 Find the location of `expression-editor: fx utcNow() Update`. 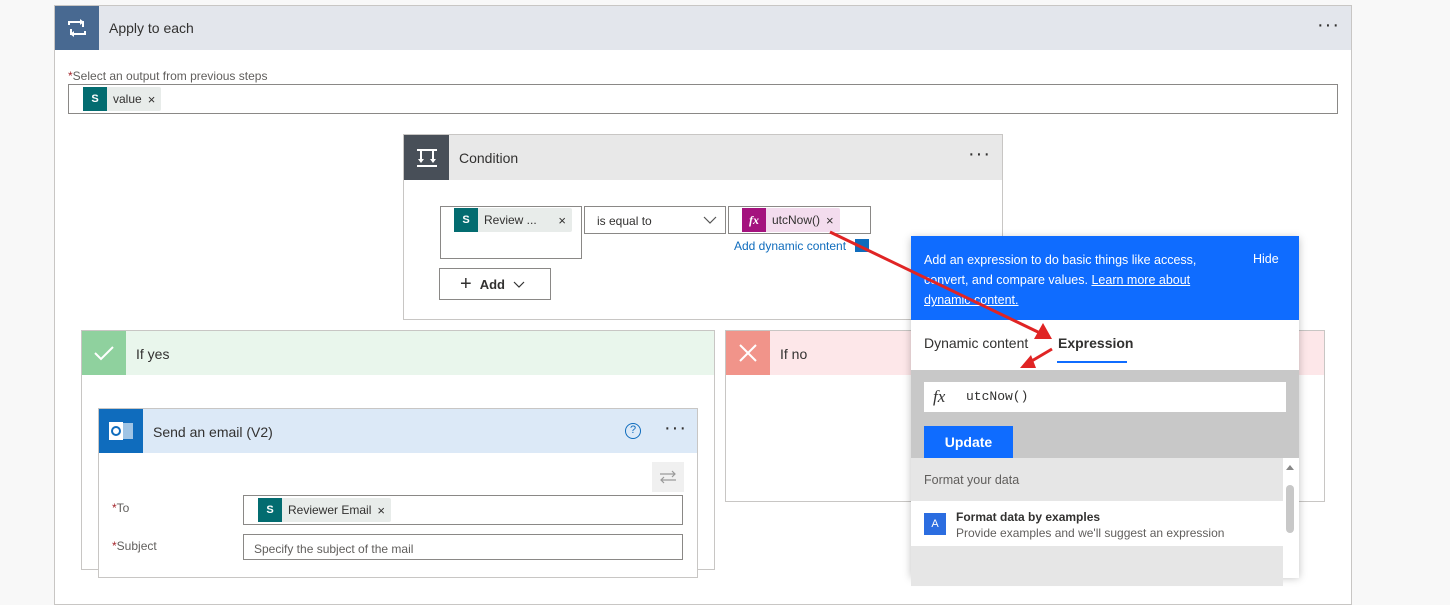

expression-editor: fx utcNow() Update is located at coordinates (1105, 414).